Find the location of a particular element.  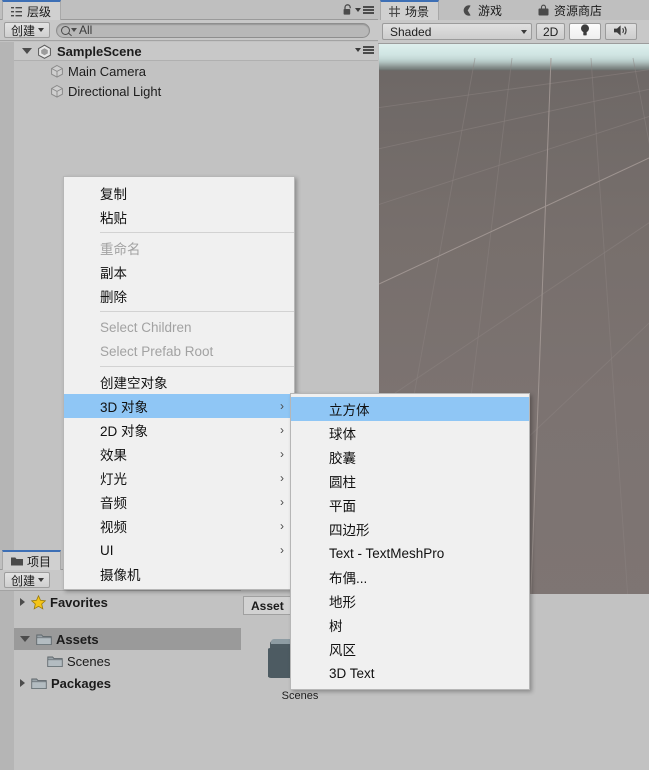

hierarchy-item-directional-light: Directional Light is located at coordinates (196, 91).